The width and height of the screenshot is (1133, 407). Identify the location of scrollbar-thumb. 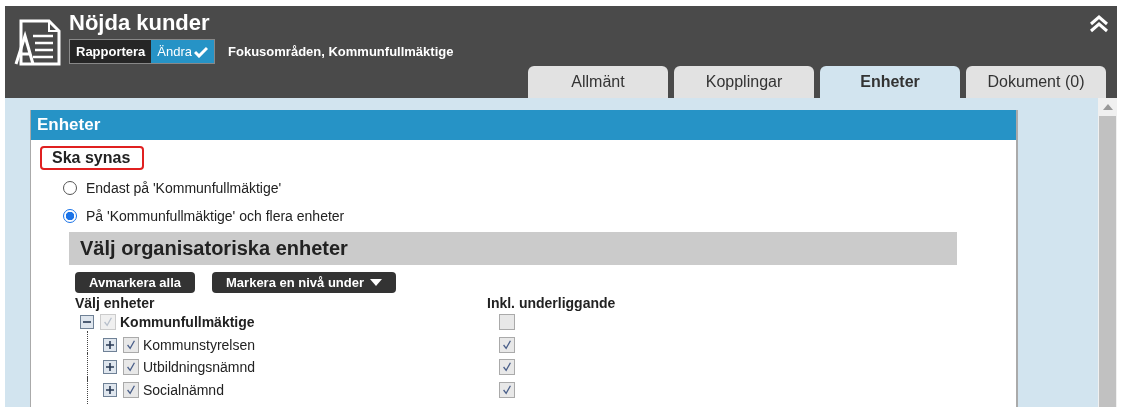
(1107, 261).